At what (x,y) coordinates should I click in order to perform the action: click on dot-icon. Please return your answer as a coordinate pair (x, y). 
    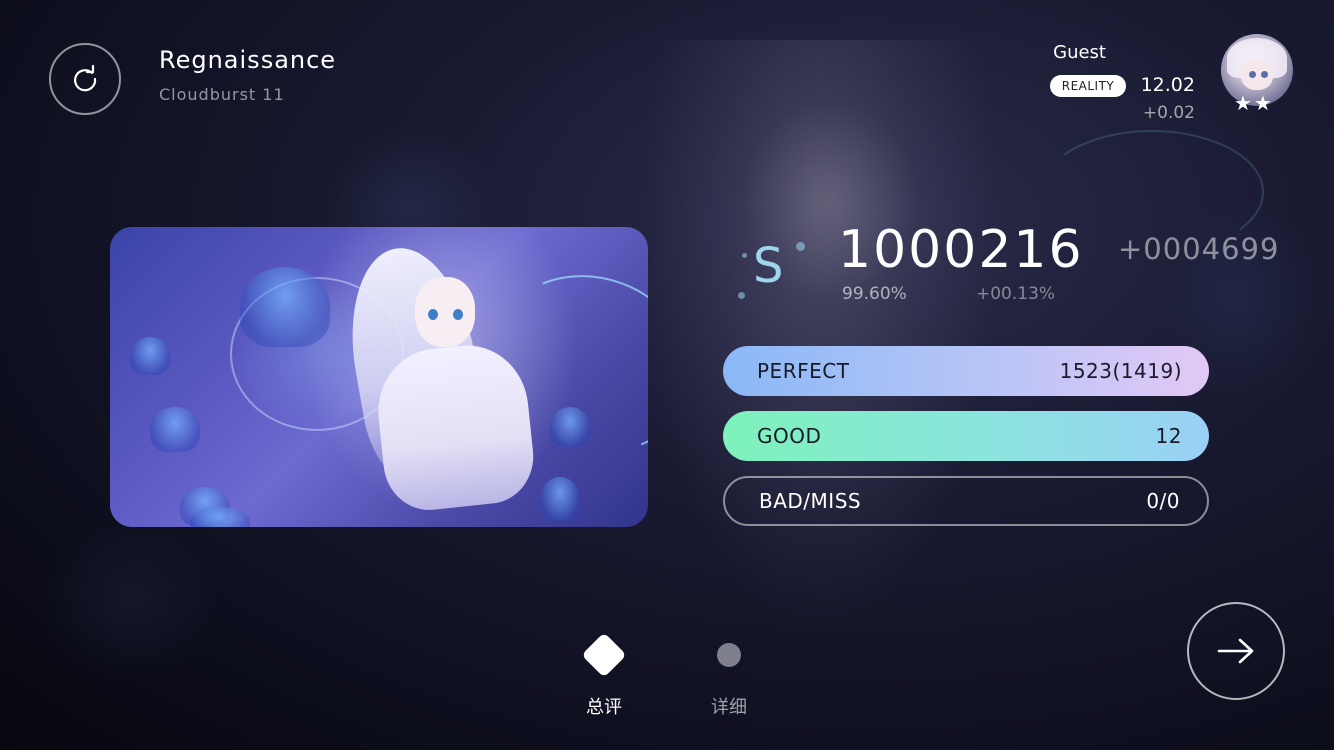
    Looking at the image, I should click on (729, 655).